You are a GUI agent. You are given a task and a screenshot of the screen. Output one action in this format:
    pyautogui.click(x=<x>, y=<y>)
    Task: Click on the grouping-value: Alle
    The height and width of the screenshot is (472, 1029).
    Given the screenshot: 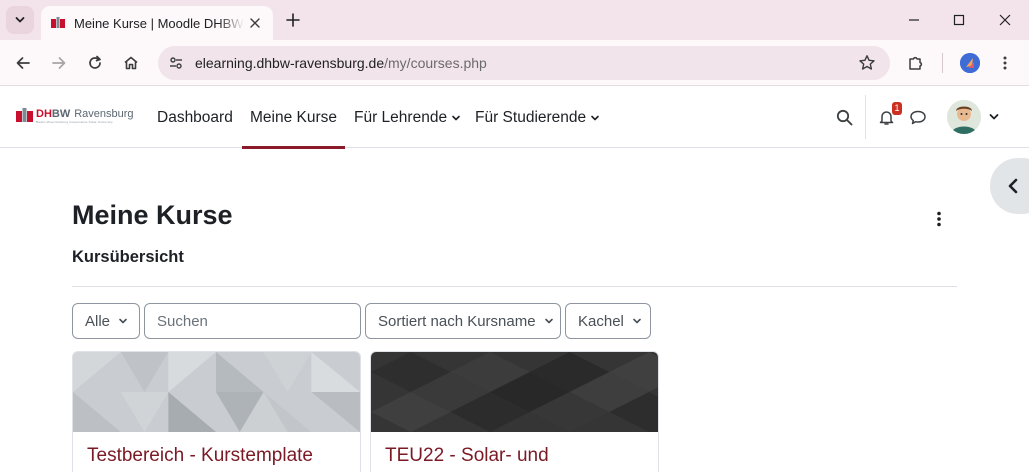 What is the action you would take?
    pyautogui.click(x=98, y=321)
    